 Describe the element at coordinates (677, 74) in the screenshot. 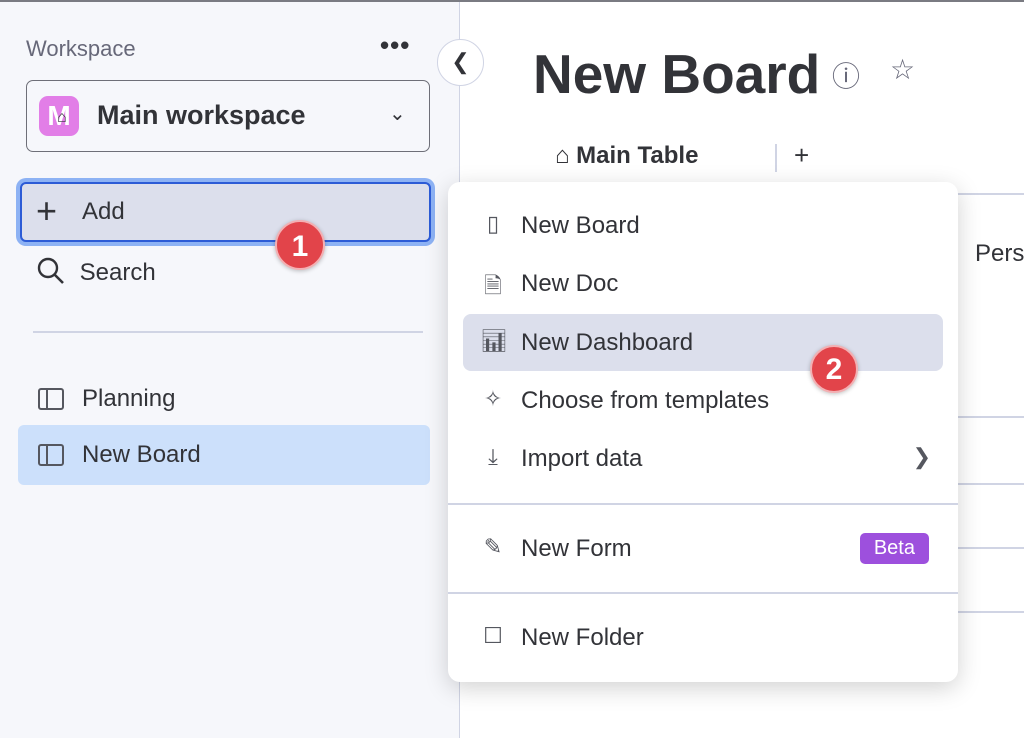

I see `page-title: New Board` at that location.